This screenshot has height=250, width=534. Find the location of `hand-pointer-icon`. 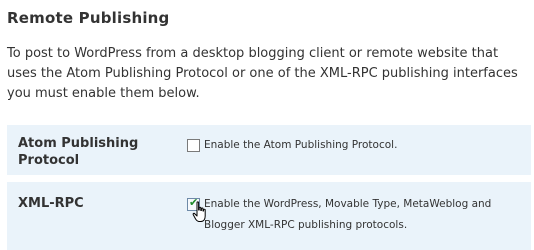

hand-pointer-icon is located at coordinates (199, 211).